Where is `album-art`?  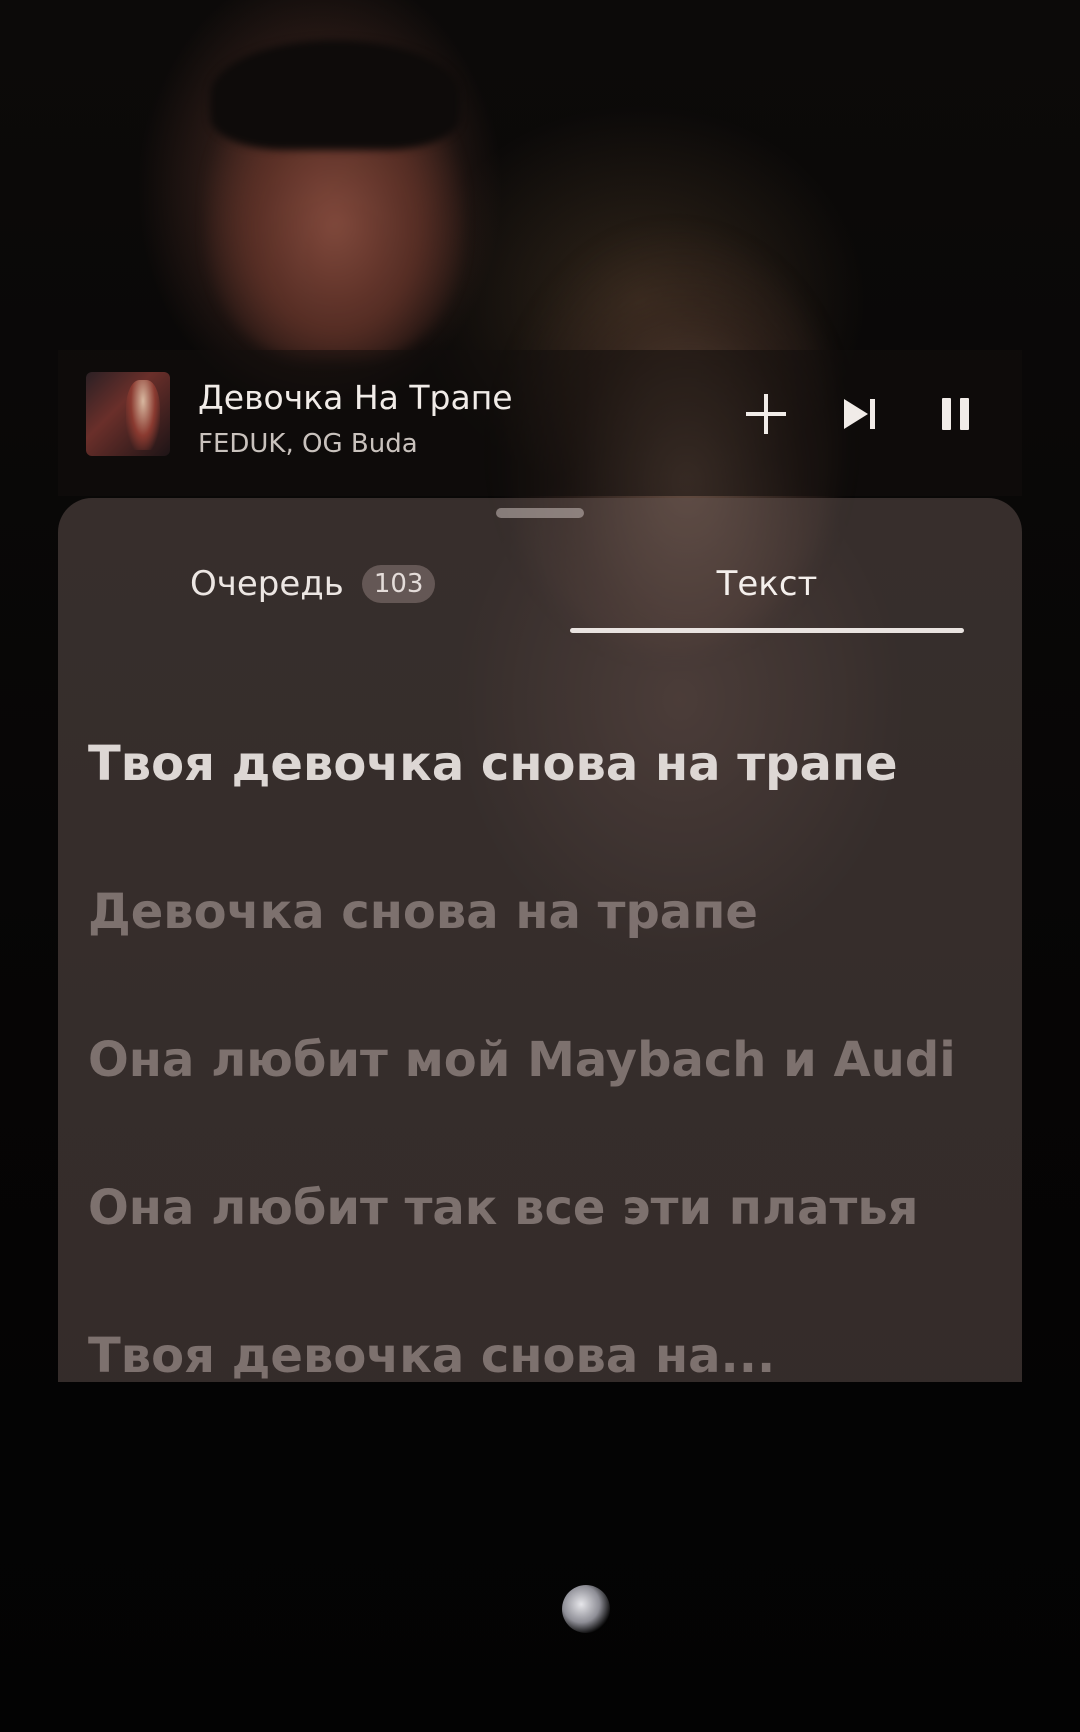
album-art is located at coordinates (128, 414).